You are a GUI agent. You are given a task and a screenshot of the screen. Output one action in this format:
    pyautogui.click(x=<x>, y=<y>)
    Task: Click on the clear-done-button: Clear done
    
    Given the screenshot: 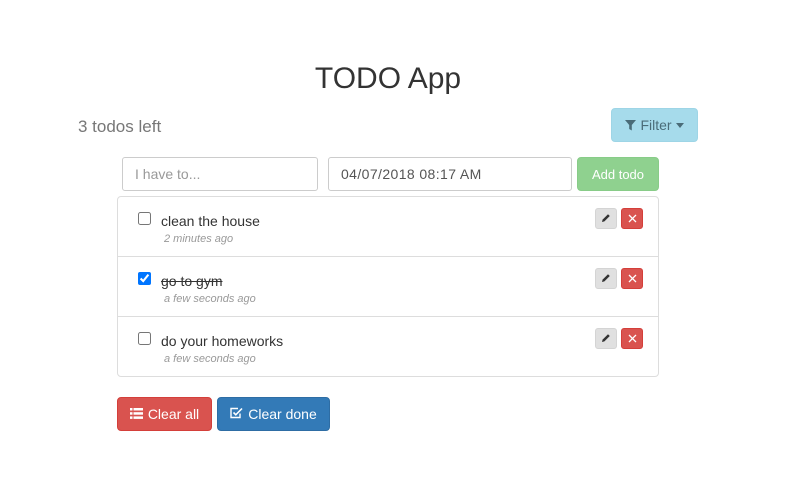 What is the action you would take?
    pyautogui.click(x=273, y=414)
    